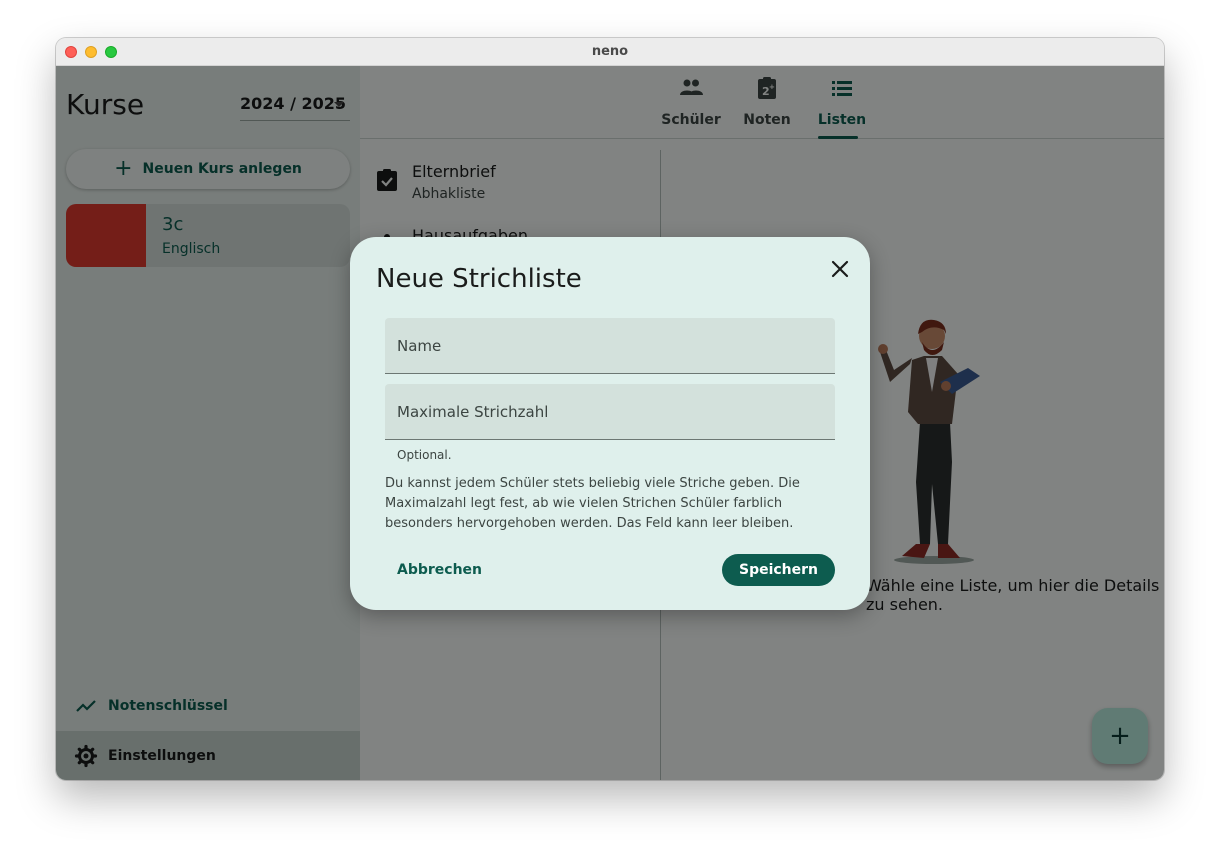 The height and width of the screenshot is (855, 1220). I want to click on window-title: neno, so click(610, 51).